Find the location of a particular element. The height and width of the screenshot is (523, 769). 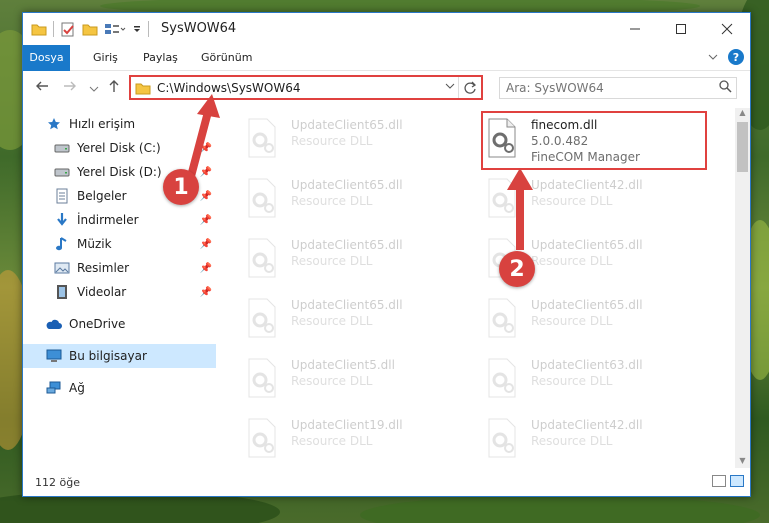

search-box is located at coordinates (618, 88).